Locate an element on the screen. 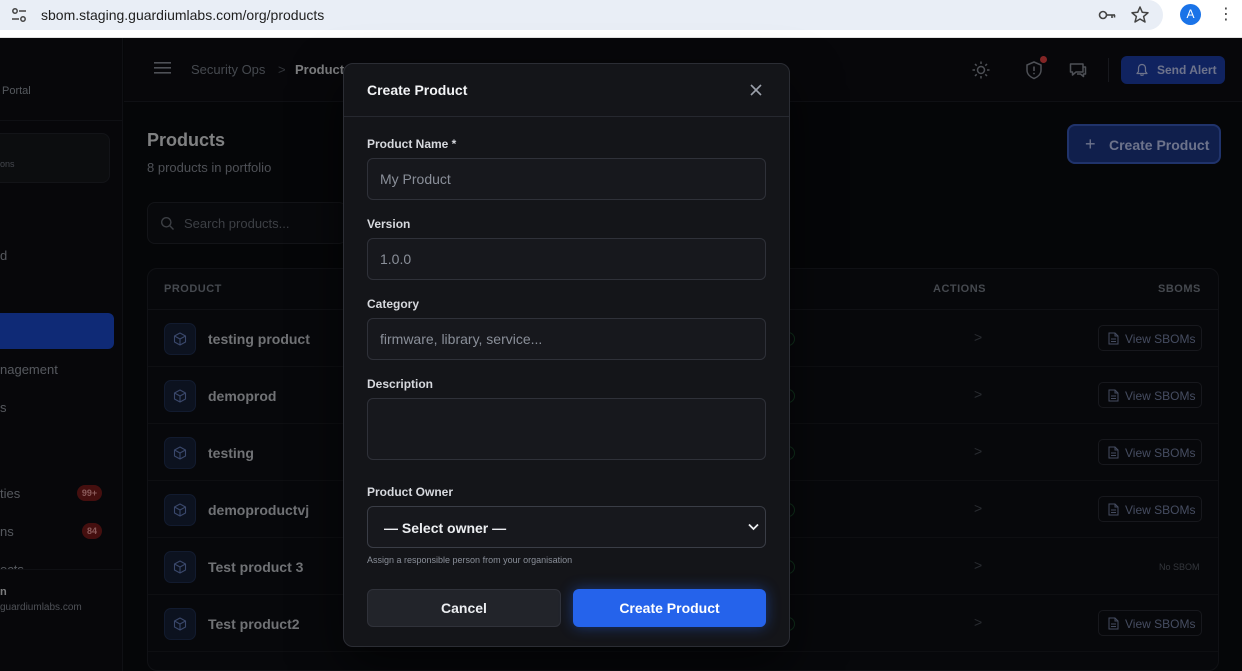 The width and height of the screenshot is (1242, 671). column-header-actions: ACTIONS is located at coordinates (959, 289).